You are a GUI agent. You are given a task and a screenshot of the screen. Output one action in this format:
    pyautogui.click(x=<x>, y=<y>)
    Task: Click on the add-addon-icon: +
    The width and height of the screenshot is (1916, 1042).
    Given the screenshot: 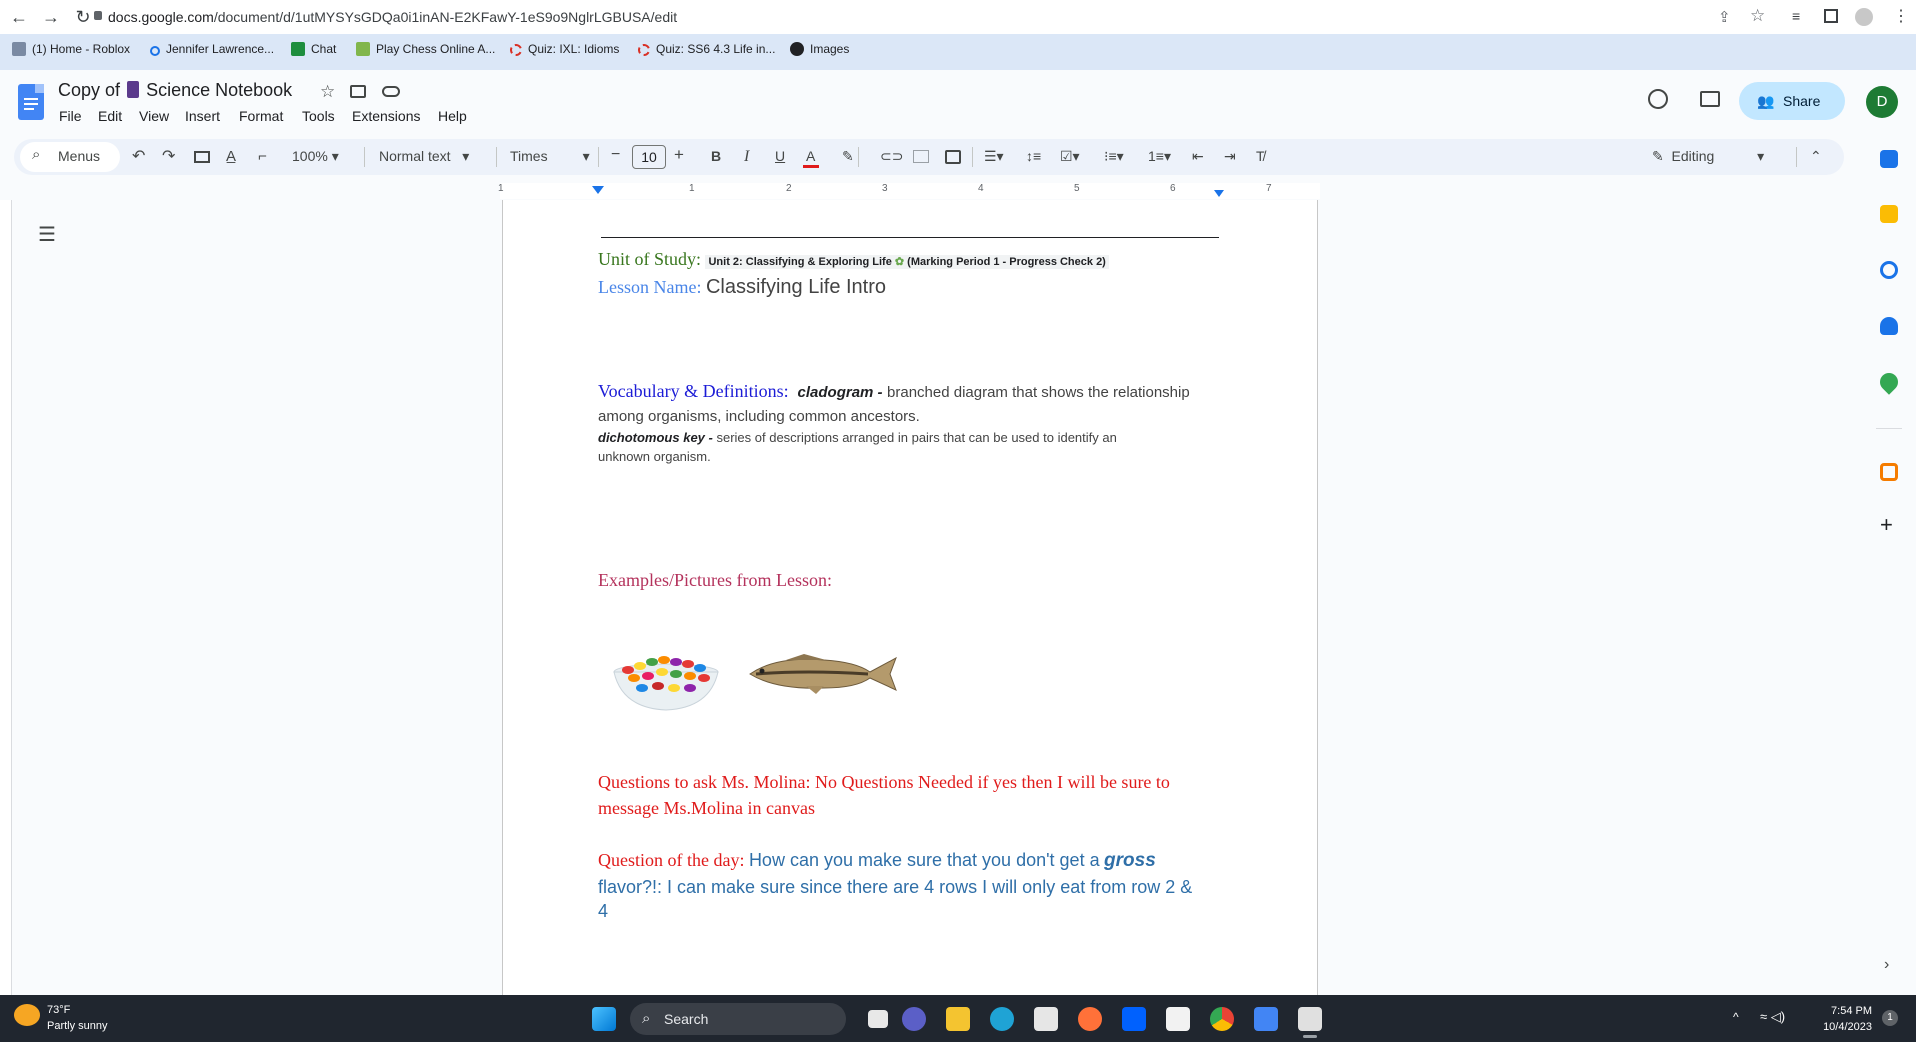 What is the action you would take?
    pyautogui.click(x=1886, y=525)
    